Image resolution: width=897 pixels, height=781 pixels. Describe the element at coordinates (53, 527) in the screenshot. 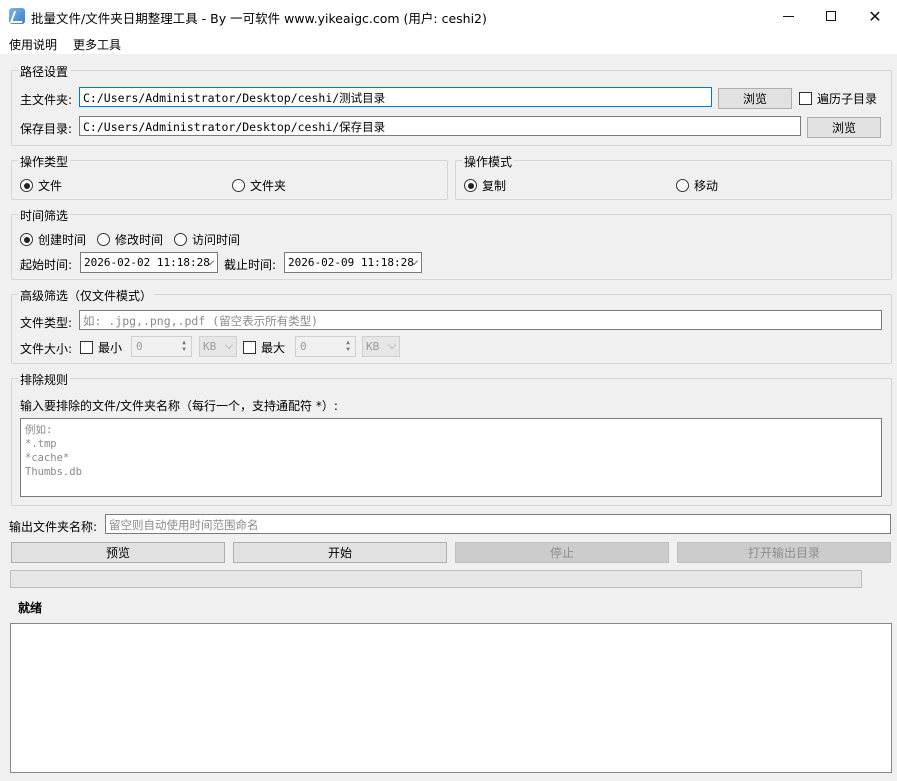

I see `output-name-label: 输出文件夹名称:` at that location.